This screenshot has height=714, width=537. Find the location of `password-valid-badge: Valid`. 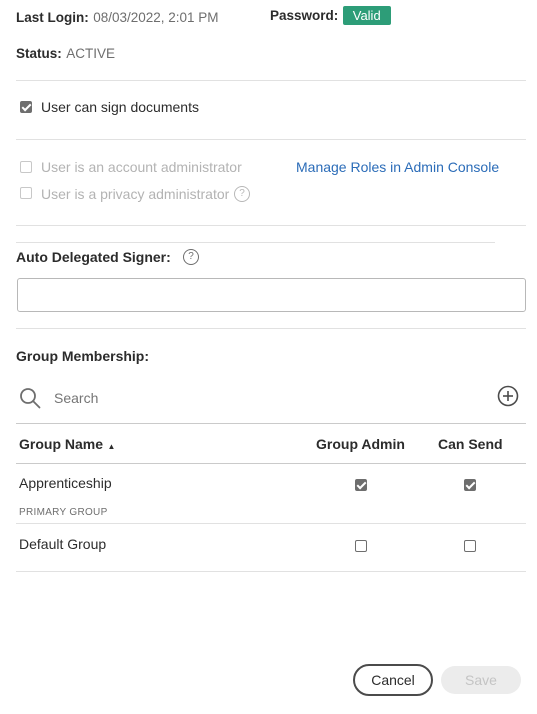

password-valid-badge: Valid is located at coordinates (366, 15).